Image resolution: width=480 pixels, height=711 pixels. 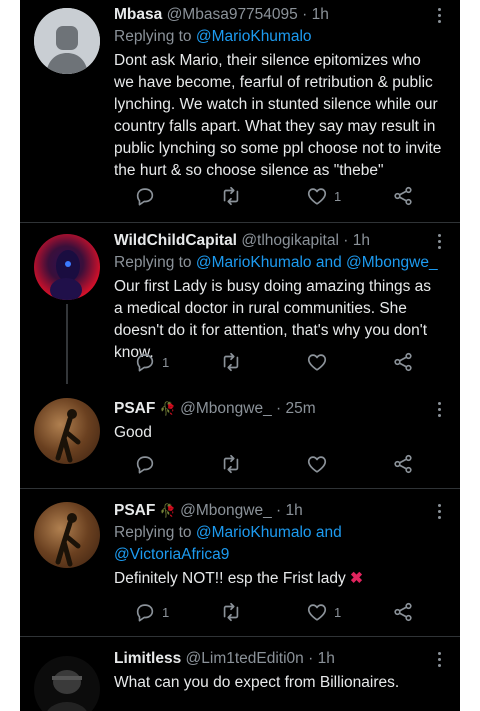 I want to click on mention-link: @MarioKhumalo, so click(x=254, y=36).